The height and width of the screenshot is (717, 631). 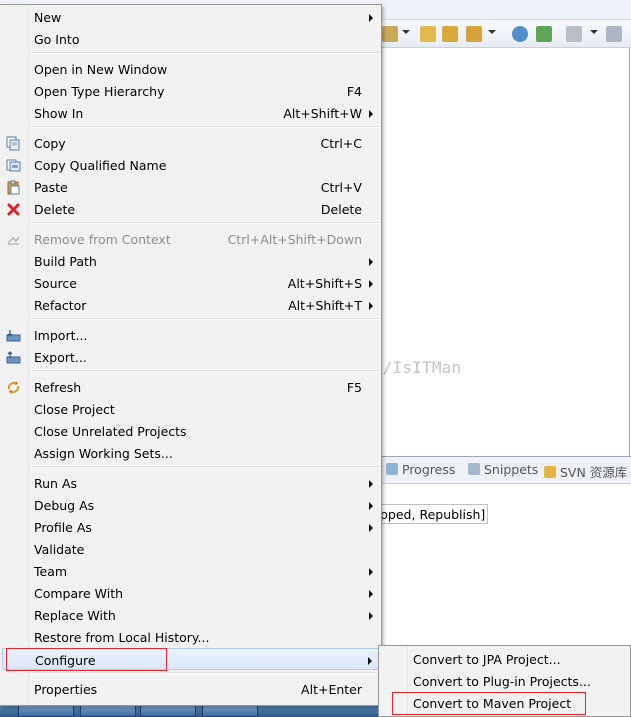 I want to click on menu-item-debug-as: Debug As, so click(x=191, y=505).